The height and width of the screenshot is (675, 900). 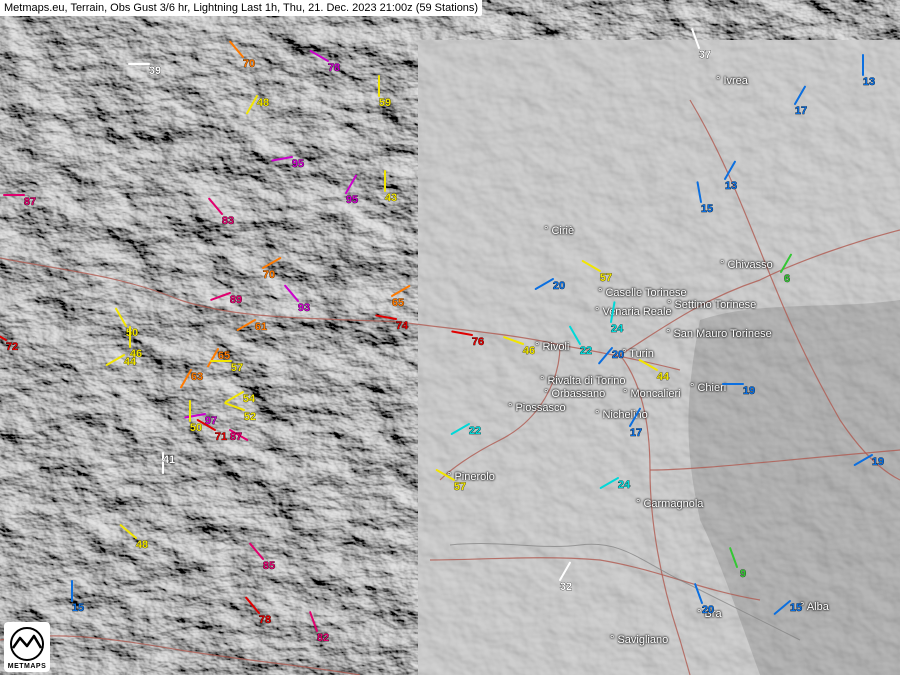 What do you see at coordinates (352, 200) in the screenshot?
I see `gust-value: 95` at bounding box center [352, 200].